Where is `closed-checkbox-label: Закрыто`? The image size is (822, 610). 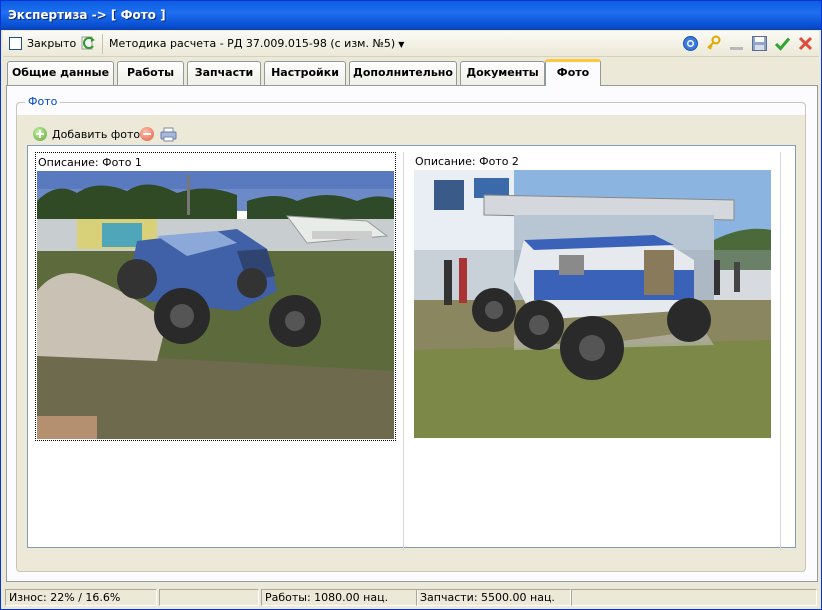 closed-checkbox-label: Закрыто is located at coordinates (51, 43).